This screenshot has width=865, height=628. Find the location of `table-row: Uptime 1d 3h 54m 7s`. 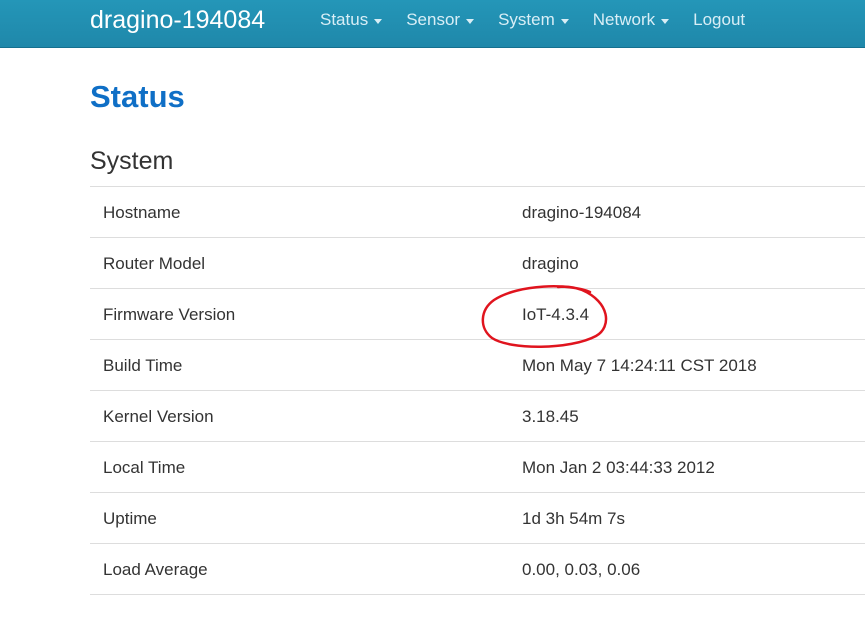

table-row: Uptime 1d 3h 54m 7s is located at coordinates (477, 518).